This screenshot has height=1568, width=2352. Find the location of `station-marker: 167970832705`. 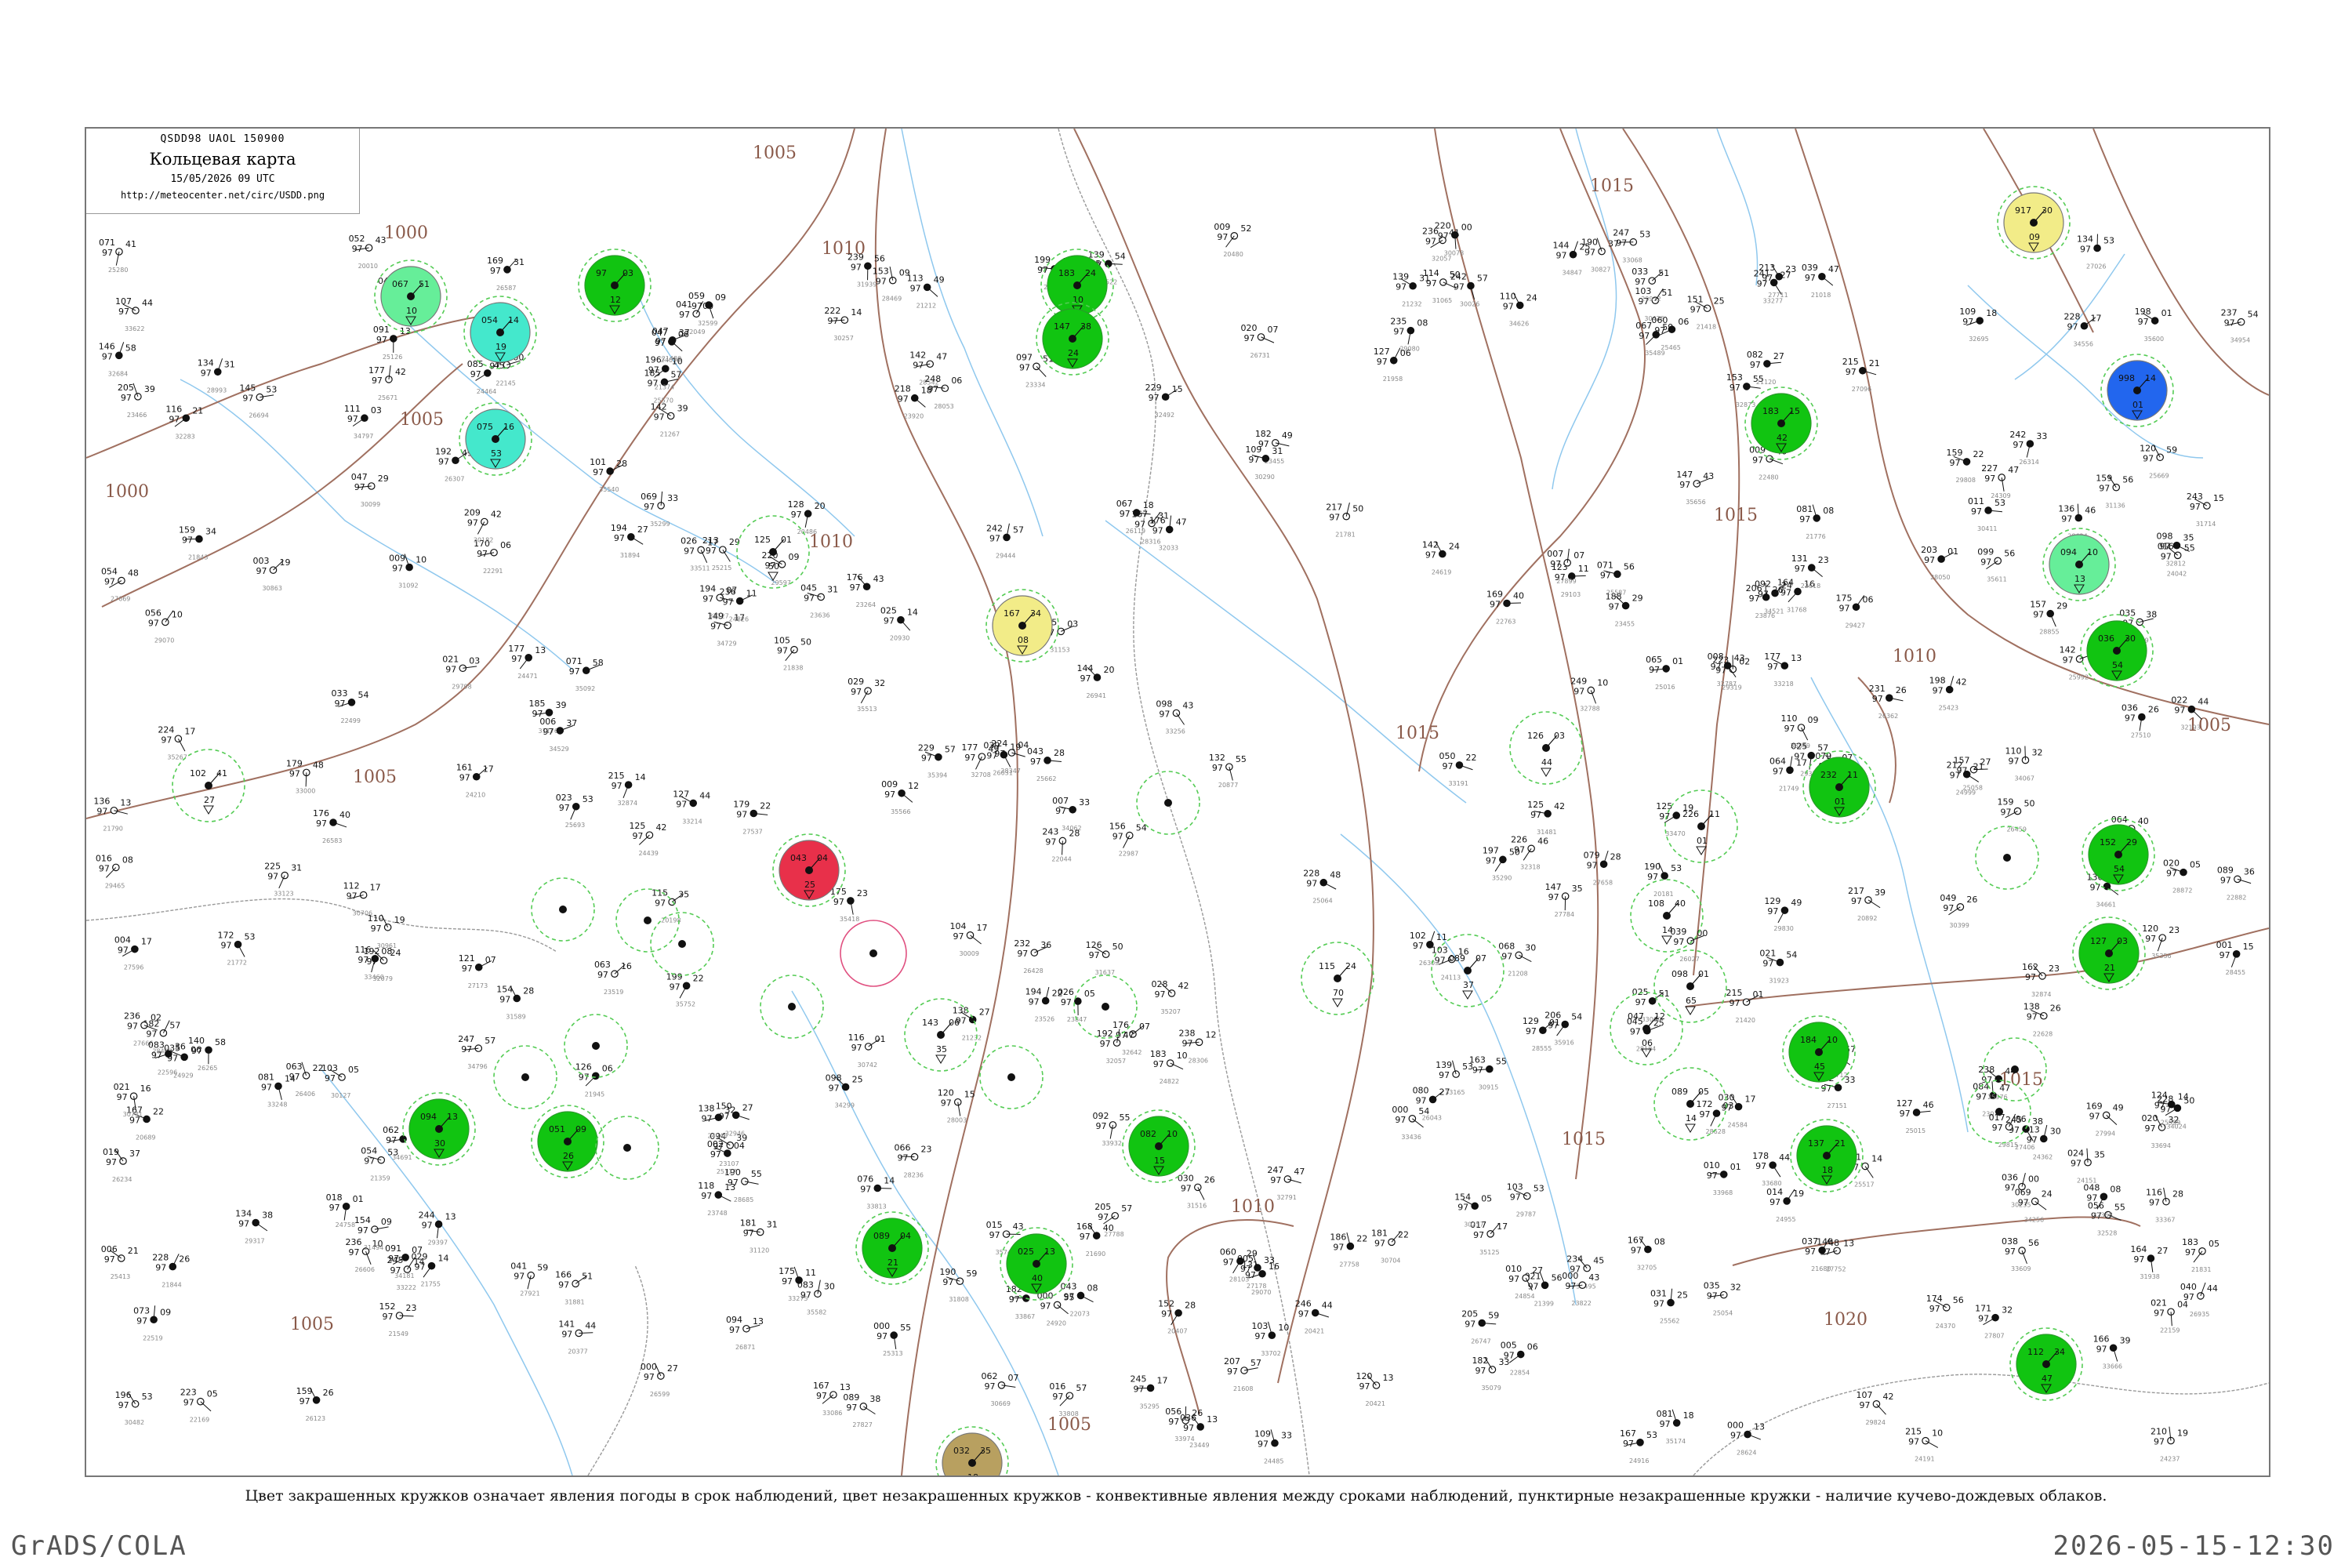

station-marker: 167970832705 is located at coordinates (1646, 1254).